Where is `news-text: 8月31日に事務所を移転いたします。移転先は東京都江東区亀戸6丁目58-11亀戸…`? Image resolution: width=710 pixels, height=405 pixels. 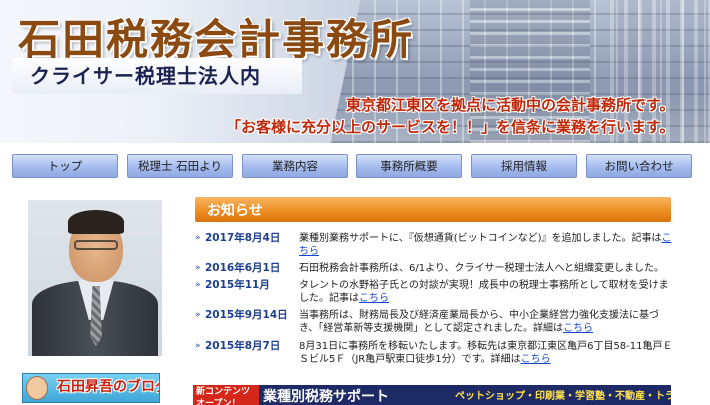
news-text: 8月31日に事務所を移転いたします。移転先は東京都江東区亀戸6丁目58-11亀戸… is located at coordinates (488, 353).